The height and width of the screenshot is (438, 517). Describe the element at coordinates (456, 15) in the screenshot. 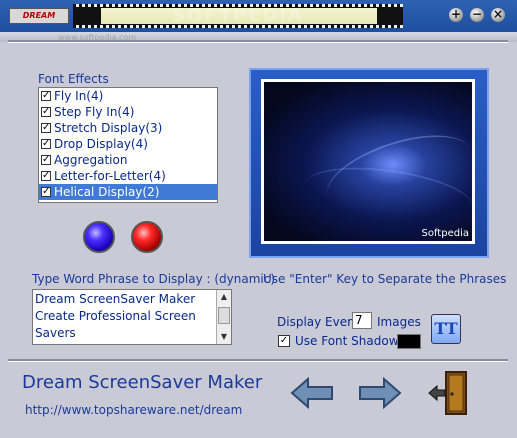

I see `maximize-button: +` at that location.